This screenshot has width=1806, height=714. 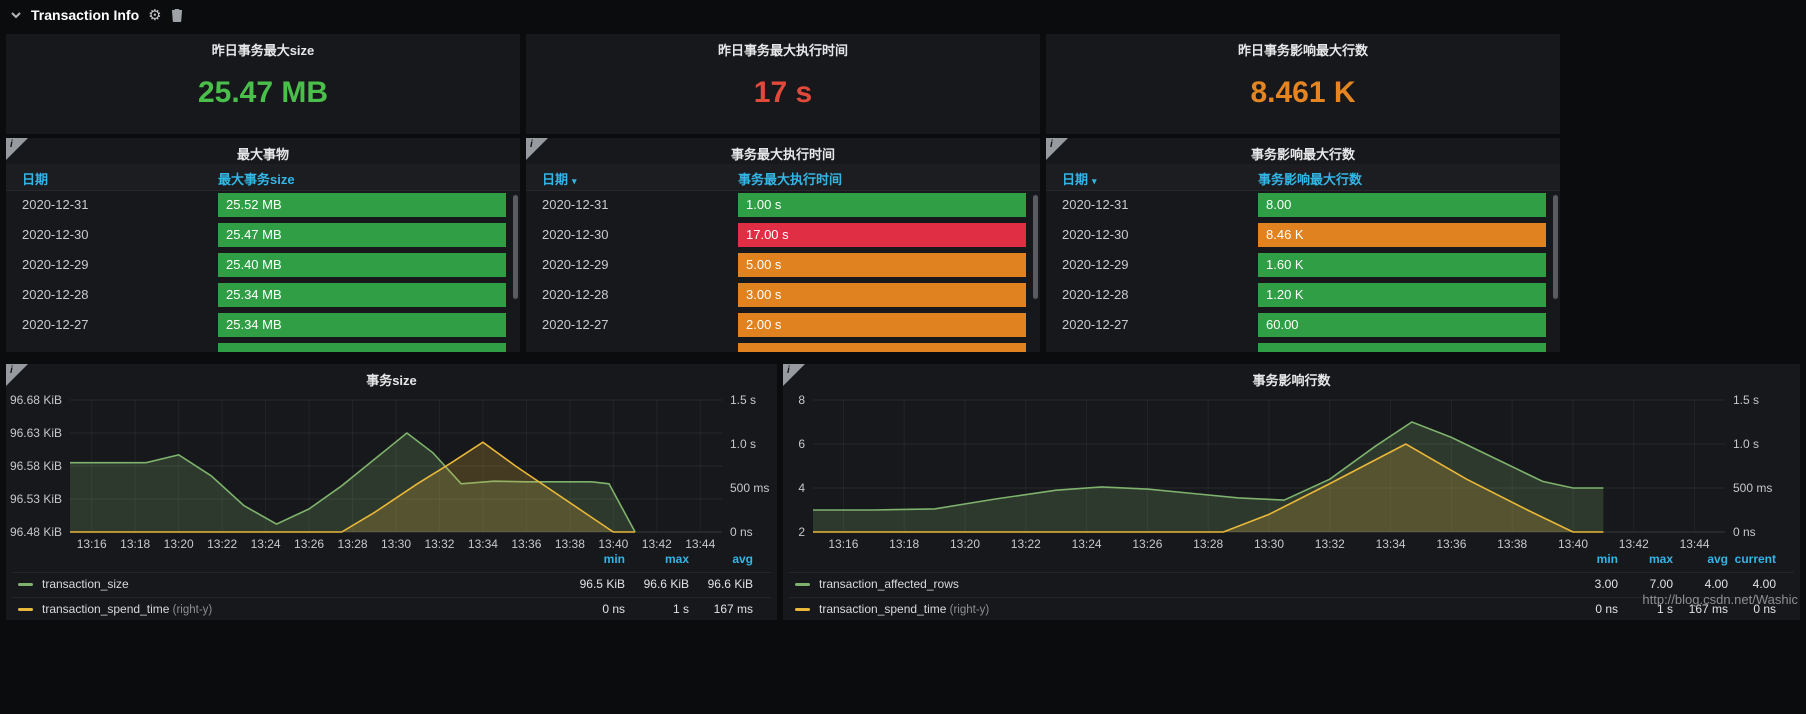 I want to click on table-row: 2020-12-28 25.34 MB, so click(x=263, y=295).